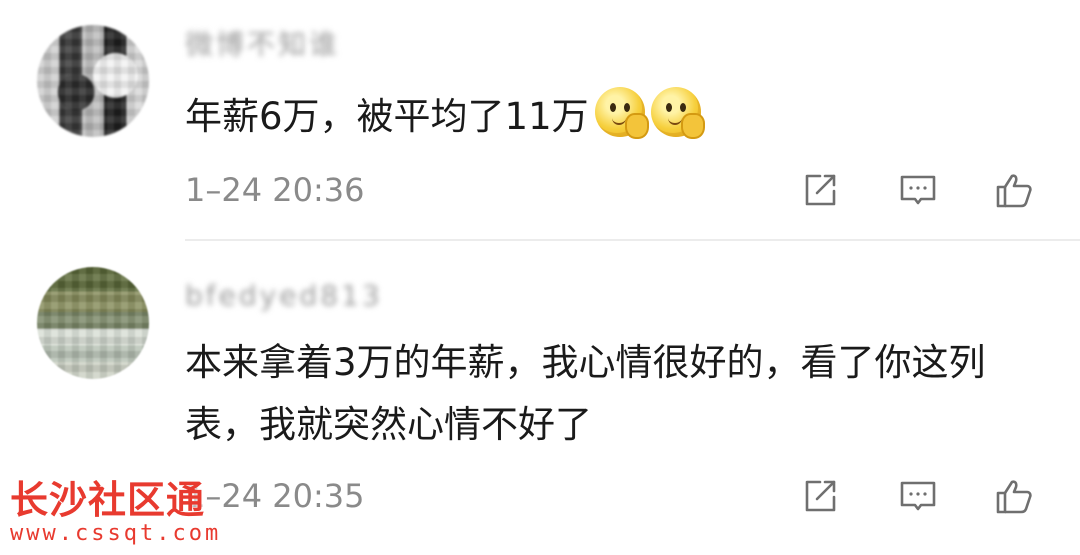  What do you see at coordinates (262, 45) in the screenshot?
I see `username: 微博不知谁` at bounding box center [262, 45].